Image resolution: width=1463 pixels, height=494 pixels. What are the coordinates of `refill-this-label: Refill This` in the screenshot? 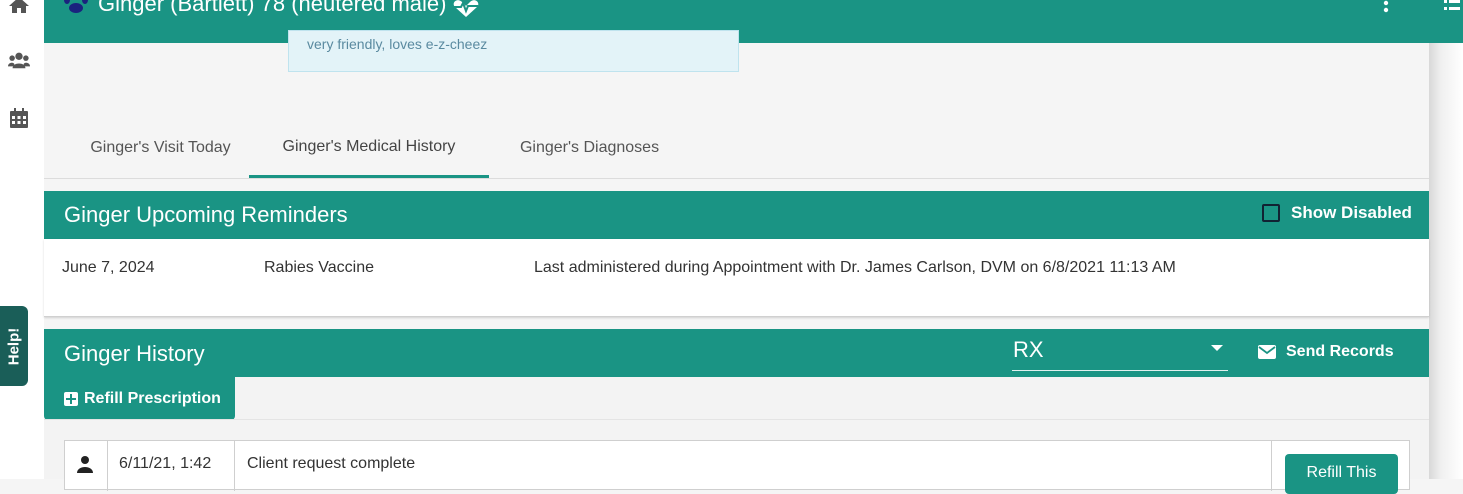 It's located at (1341, 472).